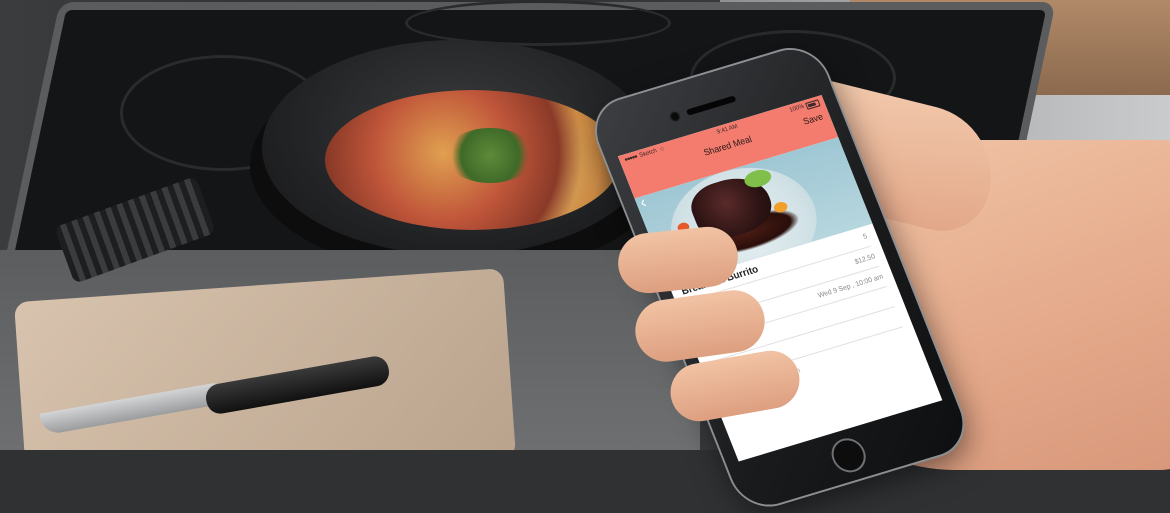  What do you see at coordinates (490, 155) in the screenshot?
I see `pan-greens` at bounding box center [490, 155].